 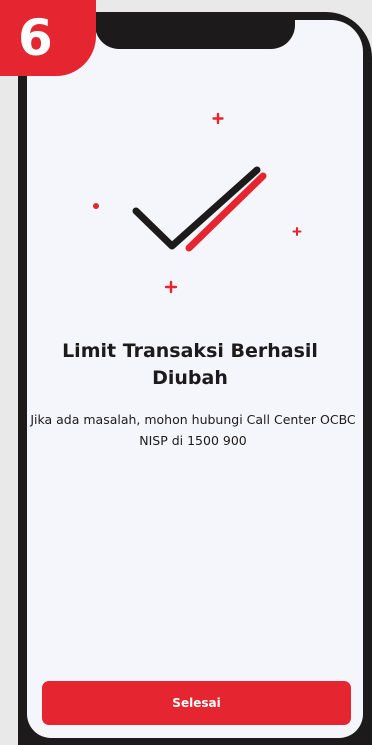 I want to click on success-title: Limit Transaksi Berhasil Diubah, so click(x=190, y=364).